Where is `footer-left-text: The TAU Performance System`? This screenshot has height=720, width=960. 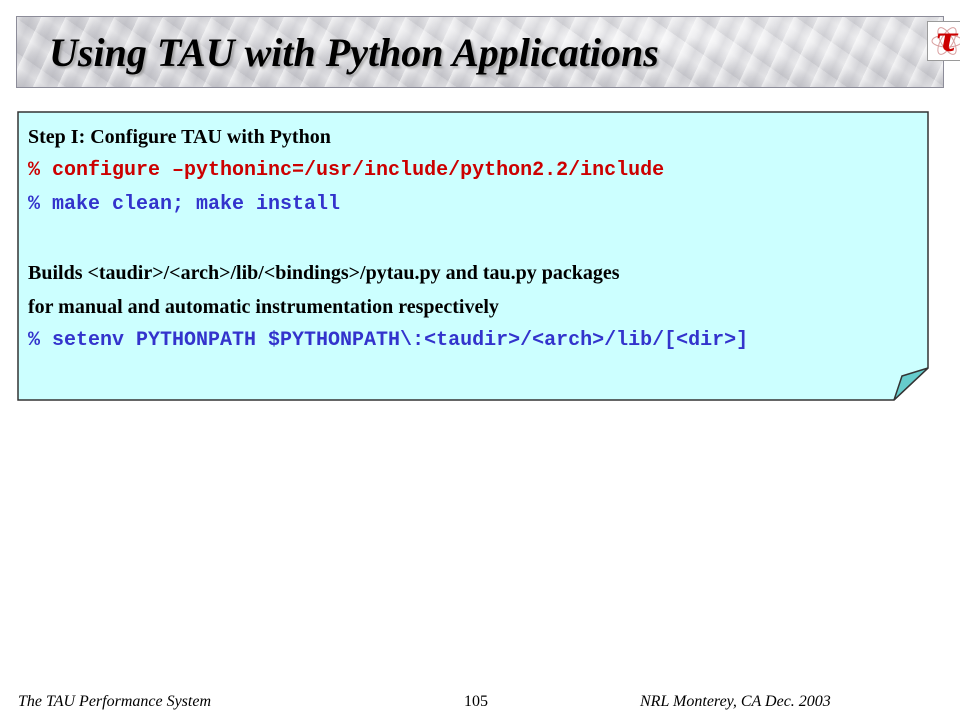 footer-left-text: The TAU Performance System is located at coordinates (114, 701).